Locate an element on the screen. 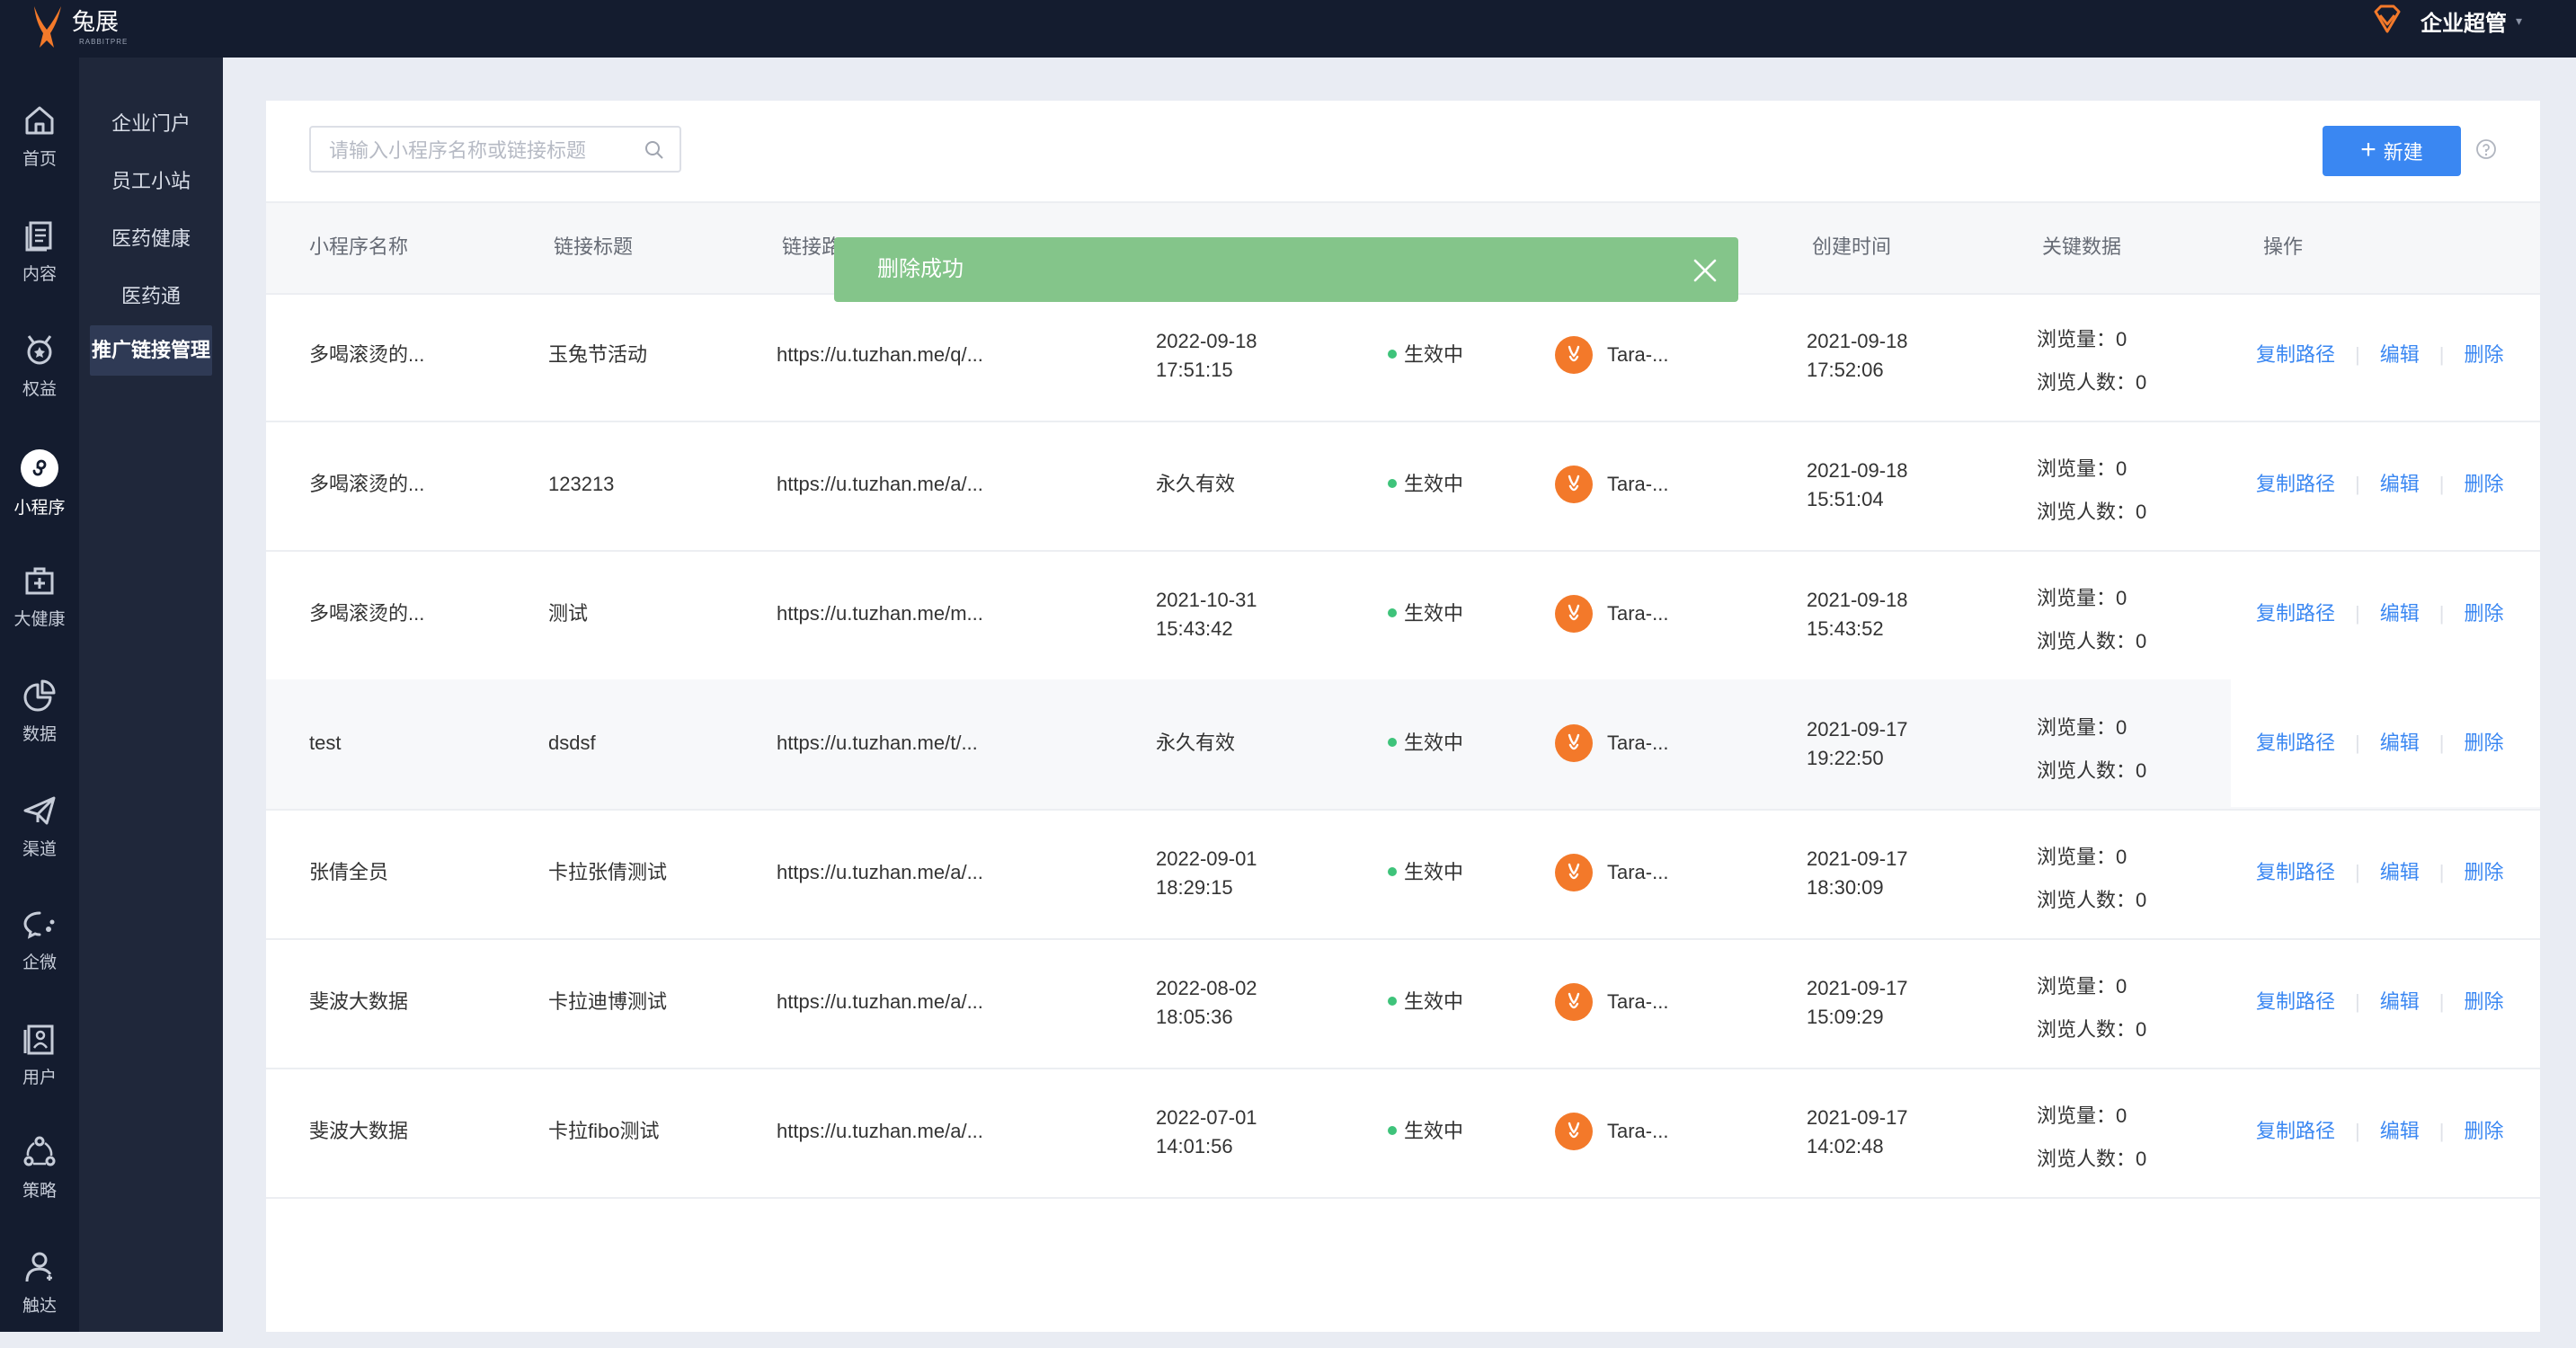 The width and height of the screenshot is (2576, 1348). metric-pv: 浏览量：0 is located at coordinates (2082, 598).